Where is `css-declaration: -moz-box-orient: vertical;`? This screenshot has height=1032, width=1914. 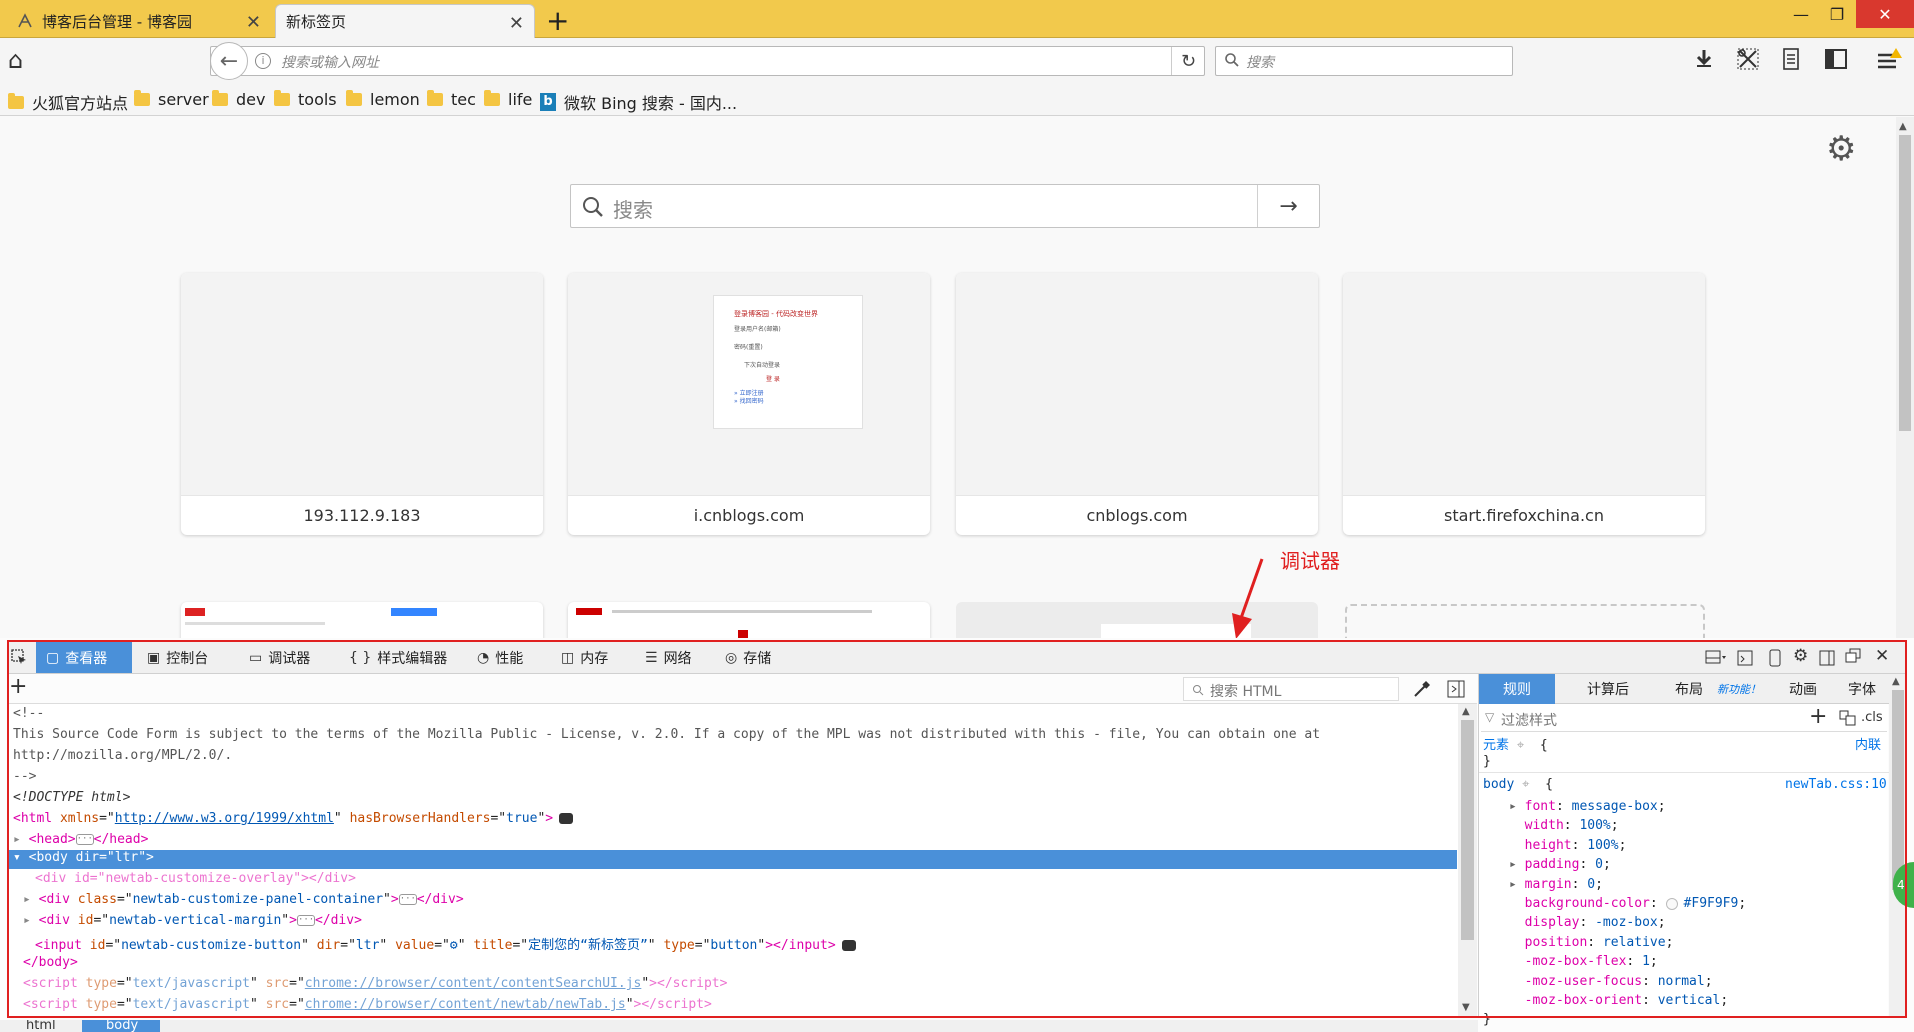 css-declaration: -moz-box-orient: vertical; is located at coordinates (1619, 1000).